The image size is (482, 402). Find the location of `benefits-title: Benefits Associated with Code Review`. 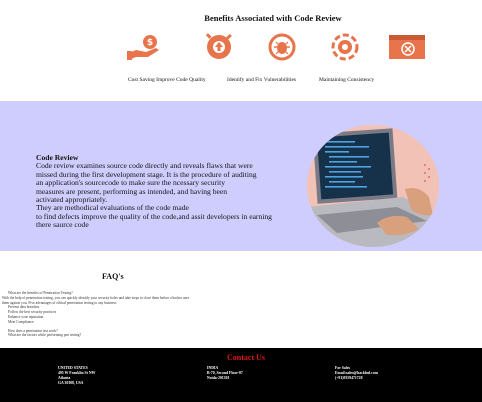

benefits-title: Benefits Associated with Code Review is located at coordinates (273, 18).